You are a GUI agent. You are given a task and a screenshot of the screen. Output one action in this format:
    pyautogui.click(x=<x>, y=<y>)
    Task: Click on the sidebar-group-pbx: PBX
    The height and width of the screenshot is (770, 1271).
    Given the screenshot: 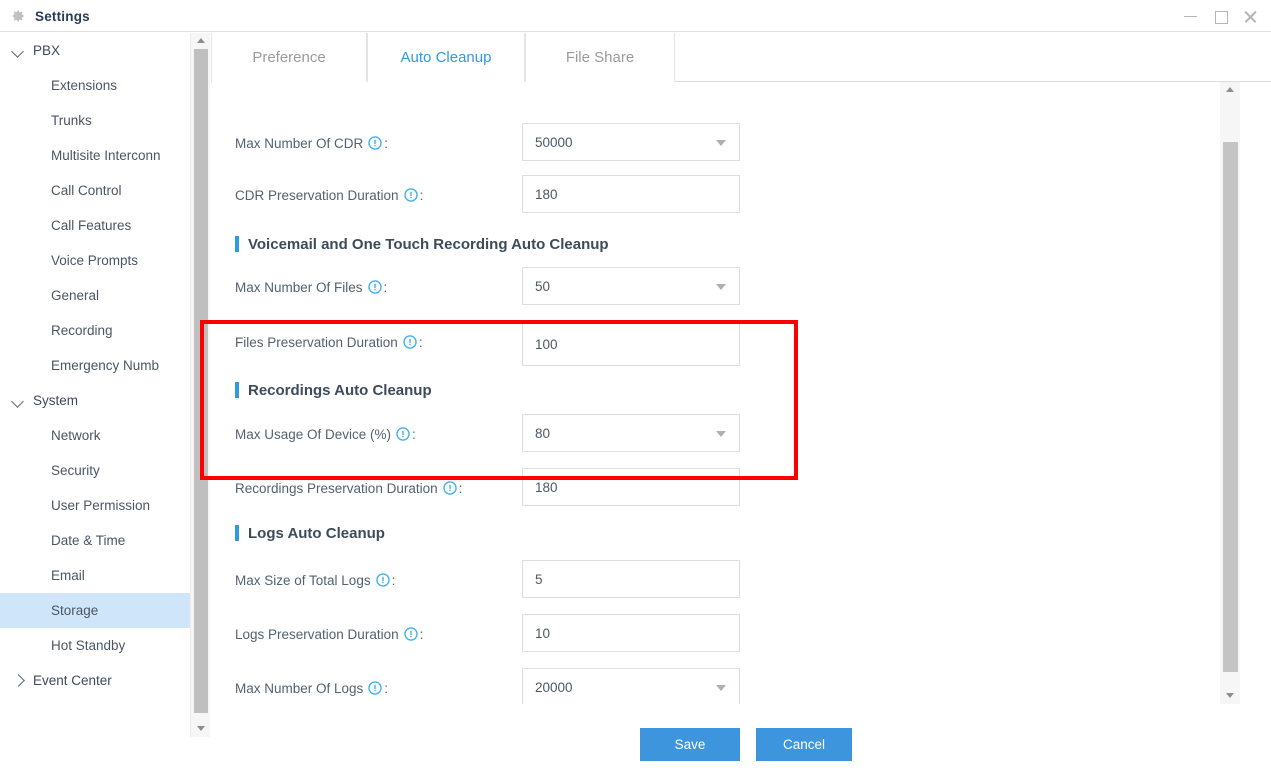 What is the action you would take?
    pyautogui.click(x=95, y=50)
    